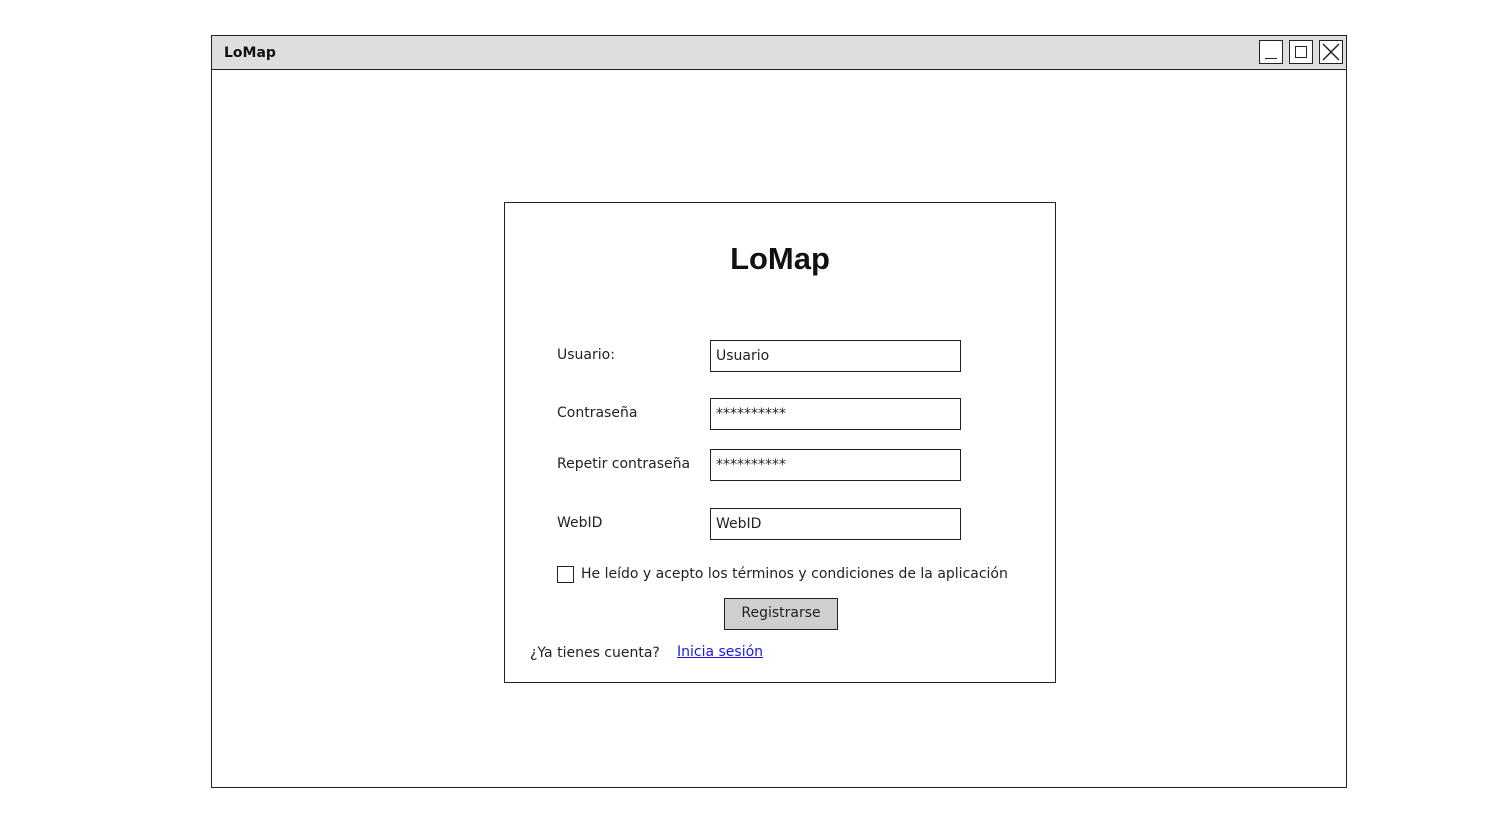 The width and height of the screenshot is (1500, 830). I want to click on password-label: Contraseña, so click(597, 413).